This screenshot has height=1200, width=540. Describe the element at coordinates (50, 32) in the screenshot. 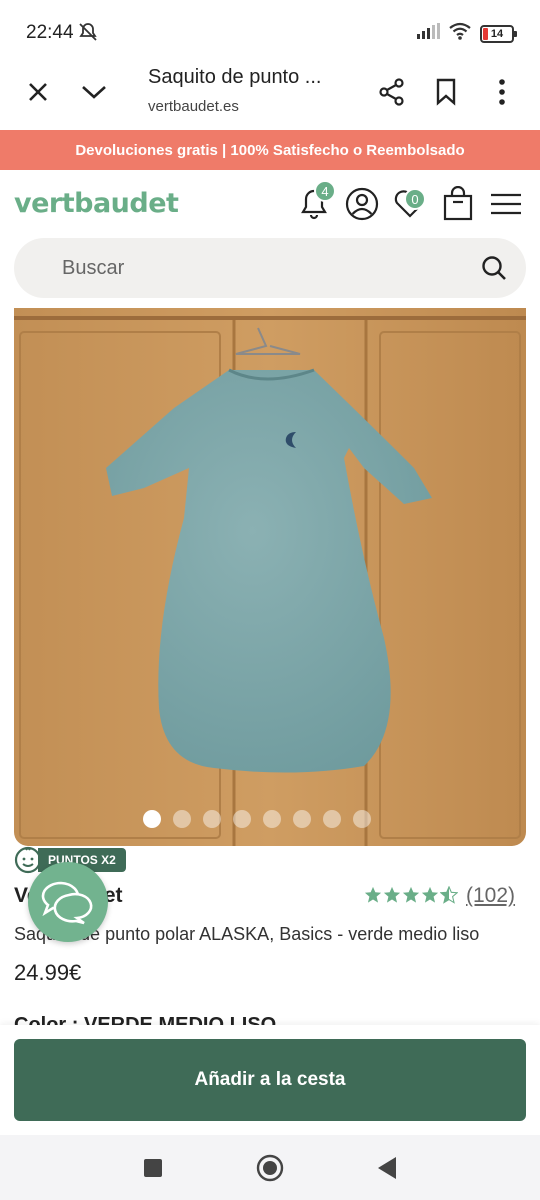

I see `status-time: 22:44` at that location.